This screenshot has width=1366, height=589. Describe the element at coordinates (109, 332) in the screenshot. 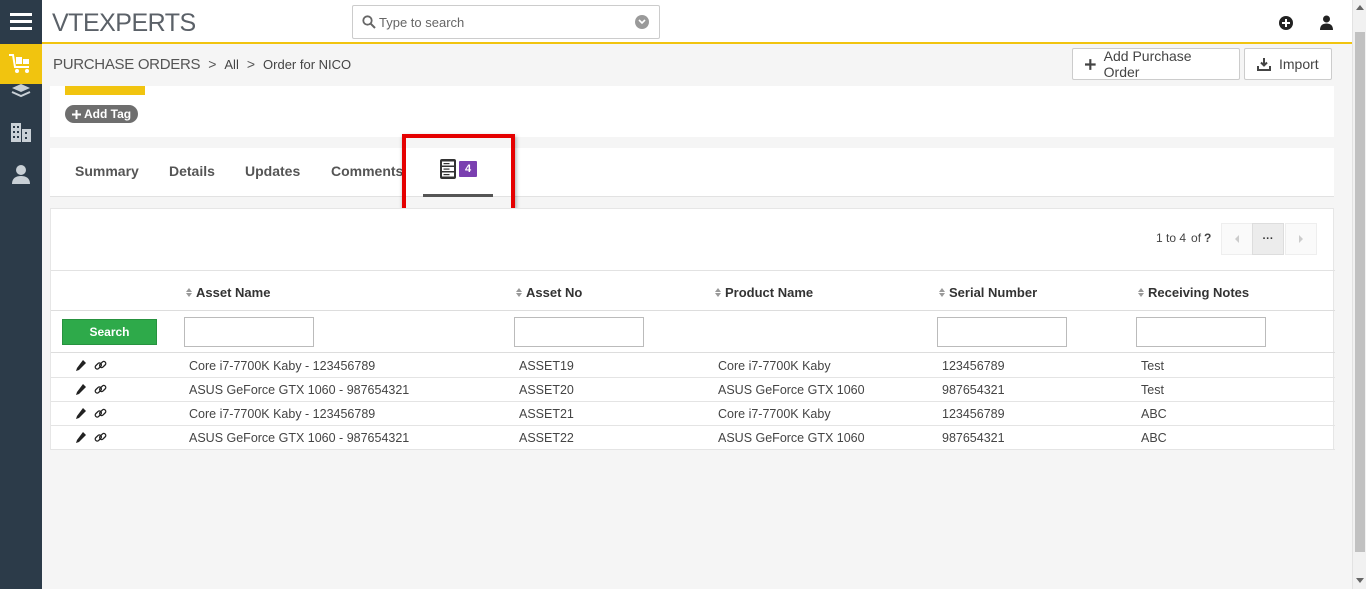

I see `search-button: Search` at that location.